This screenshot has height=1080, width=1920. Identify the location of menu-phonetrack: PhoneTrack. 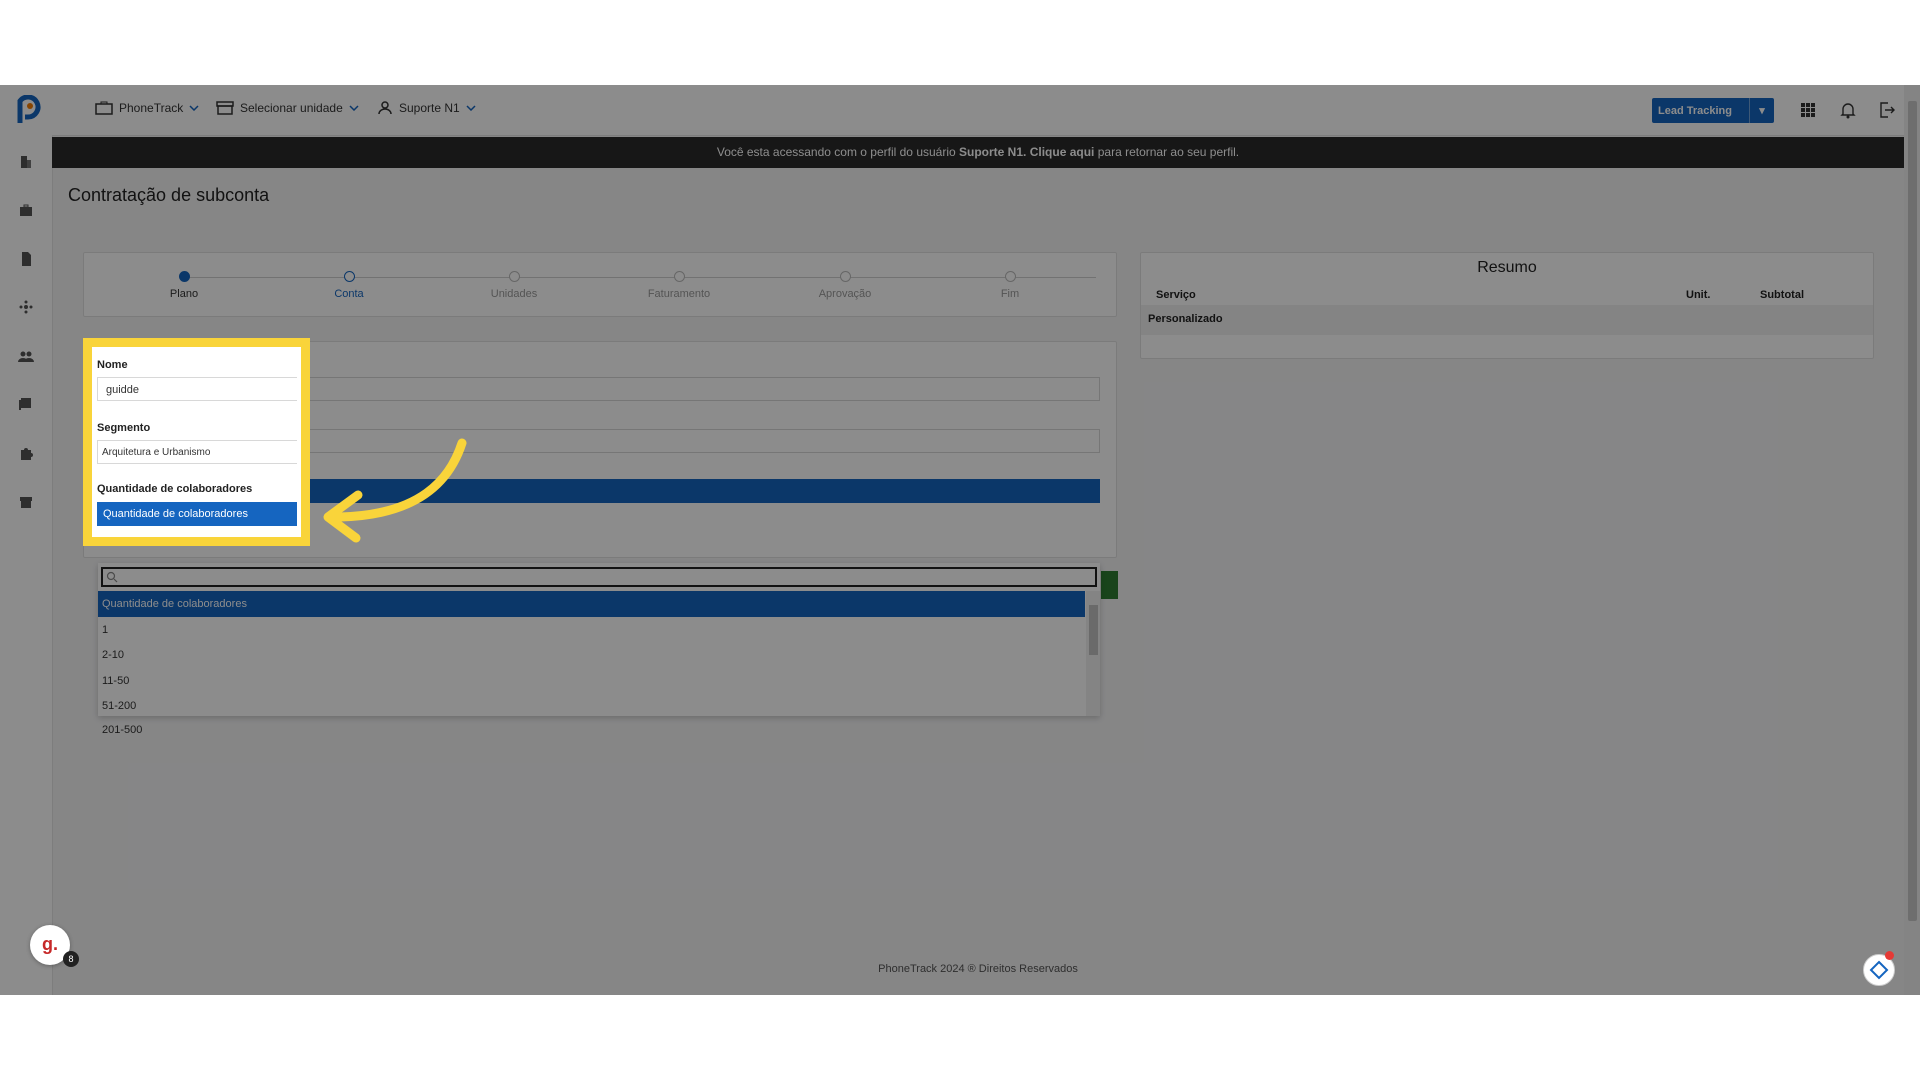
(147, 108).